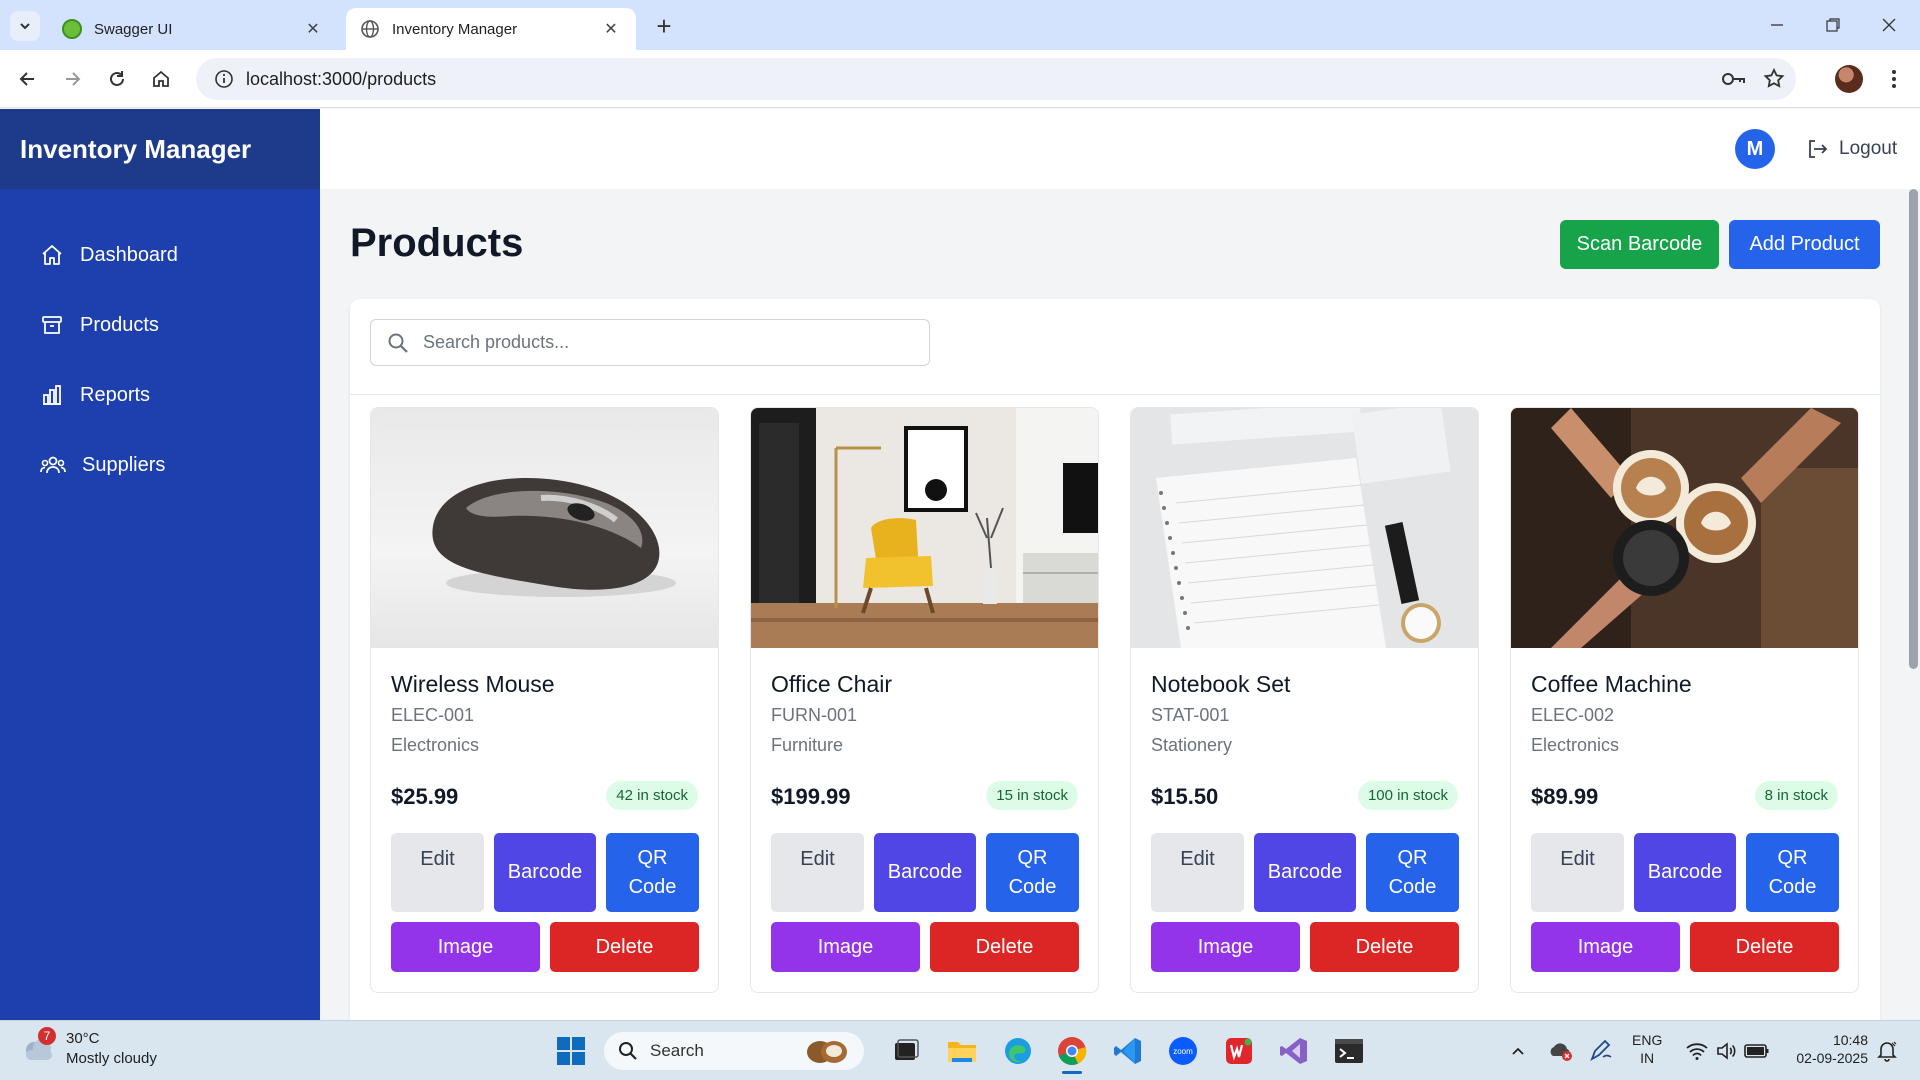 The image size is (1920, 1080). I want to click on restore-icon, so click(1833, 25).